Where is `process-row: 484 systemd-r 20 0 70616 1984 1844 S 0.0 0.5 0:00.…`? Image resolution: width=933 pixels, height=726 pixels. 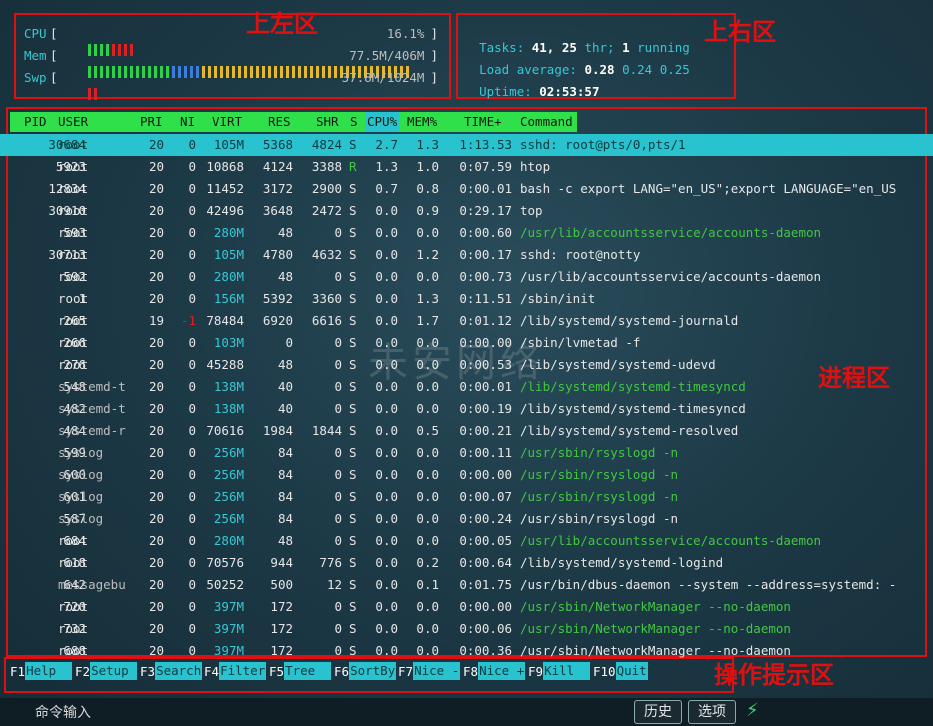 process-row: 484 systemd-r 20 0 70616 1984 1844 S 0.0 0.5 0:00.… is located at coordinates (466, 431).